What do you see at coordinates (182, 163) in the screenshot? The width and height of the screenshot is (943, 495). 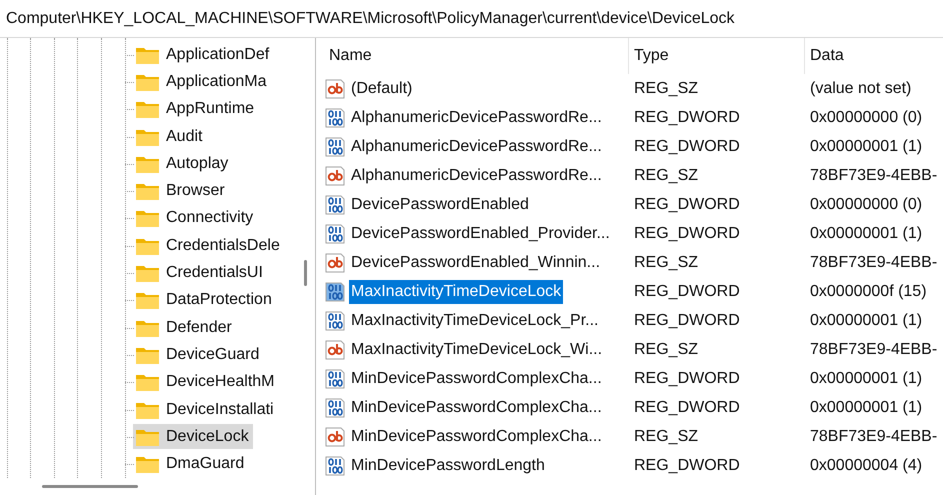 I see `tree-item: Autoplay` at bounding box center [182, 163].